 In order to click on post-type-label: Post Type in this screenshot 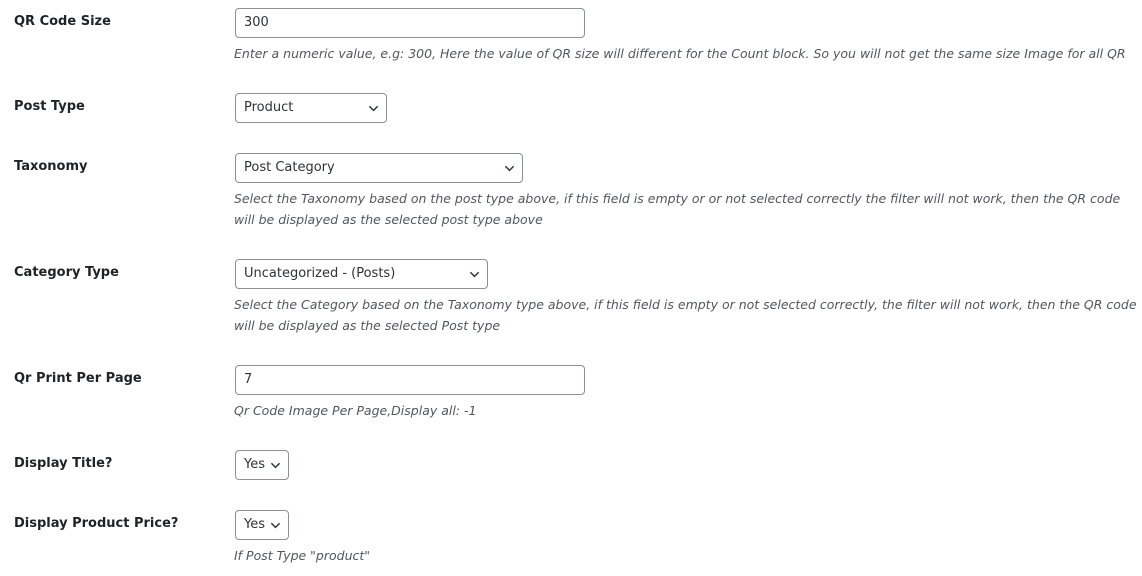, I will do `click(49, 106)`.